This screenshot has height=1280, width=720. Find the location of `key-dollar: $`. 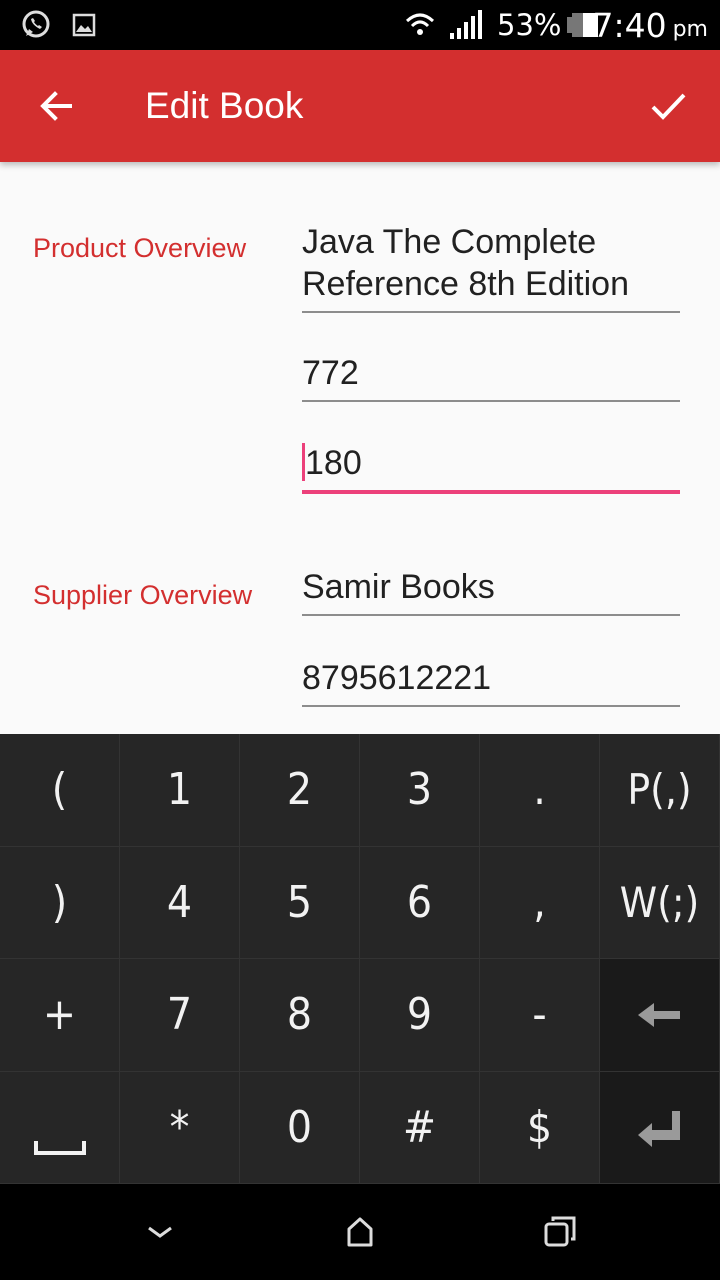

key-dollar: $ is located at coordinates (540, 1127).